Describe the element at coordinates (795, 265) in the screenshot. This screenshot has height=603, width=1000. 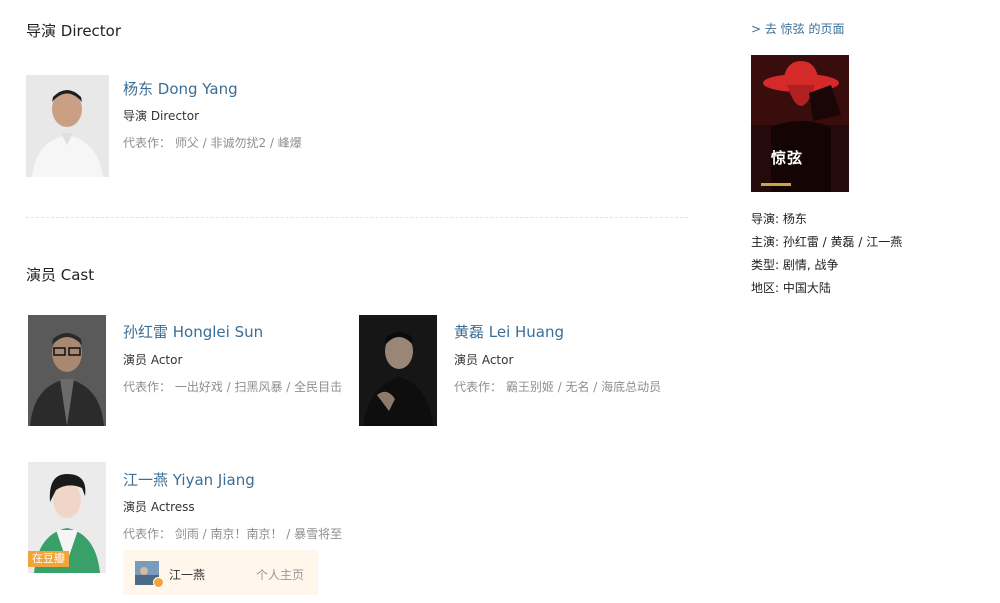
I see `movie-info-genre: 类型: 剧情, 战争` at that location.